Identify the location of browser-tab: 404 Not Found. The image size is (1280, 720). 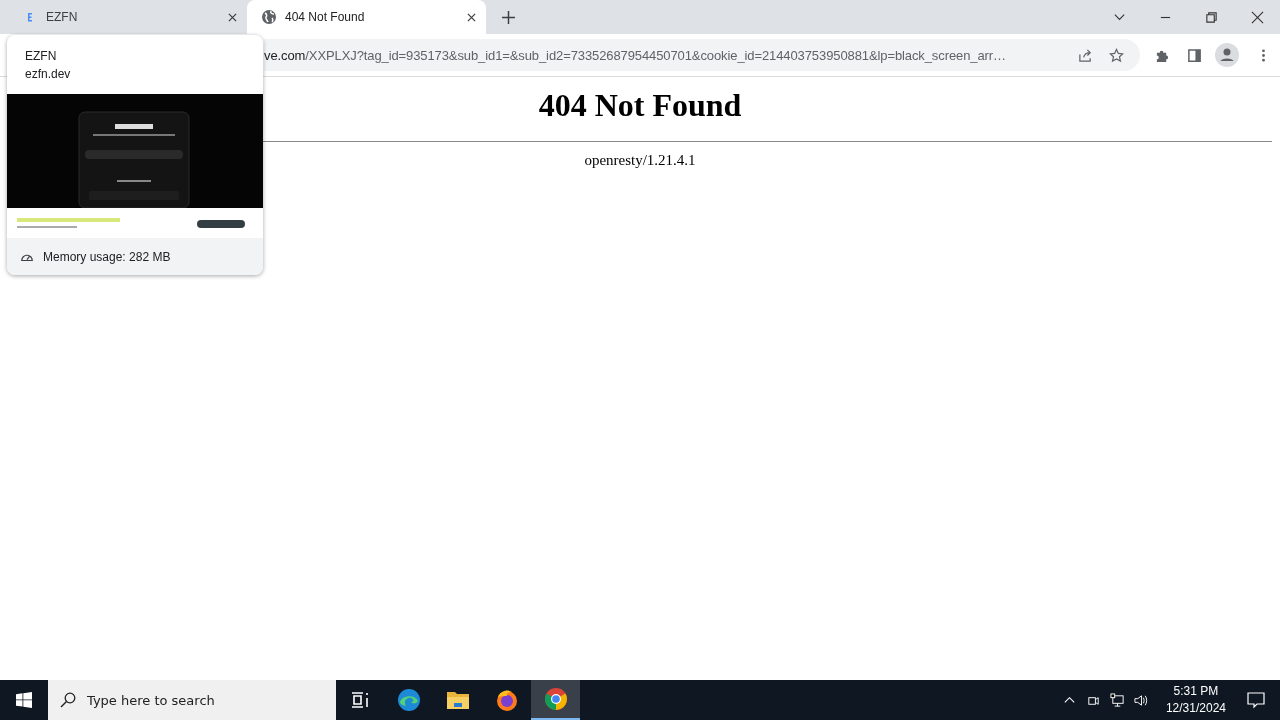
(366, 17).